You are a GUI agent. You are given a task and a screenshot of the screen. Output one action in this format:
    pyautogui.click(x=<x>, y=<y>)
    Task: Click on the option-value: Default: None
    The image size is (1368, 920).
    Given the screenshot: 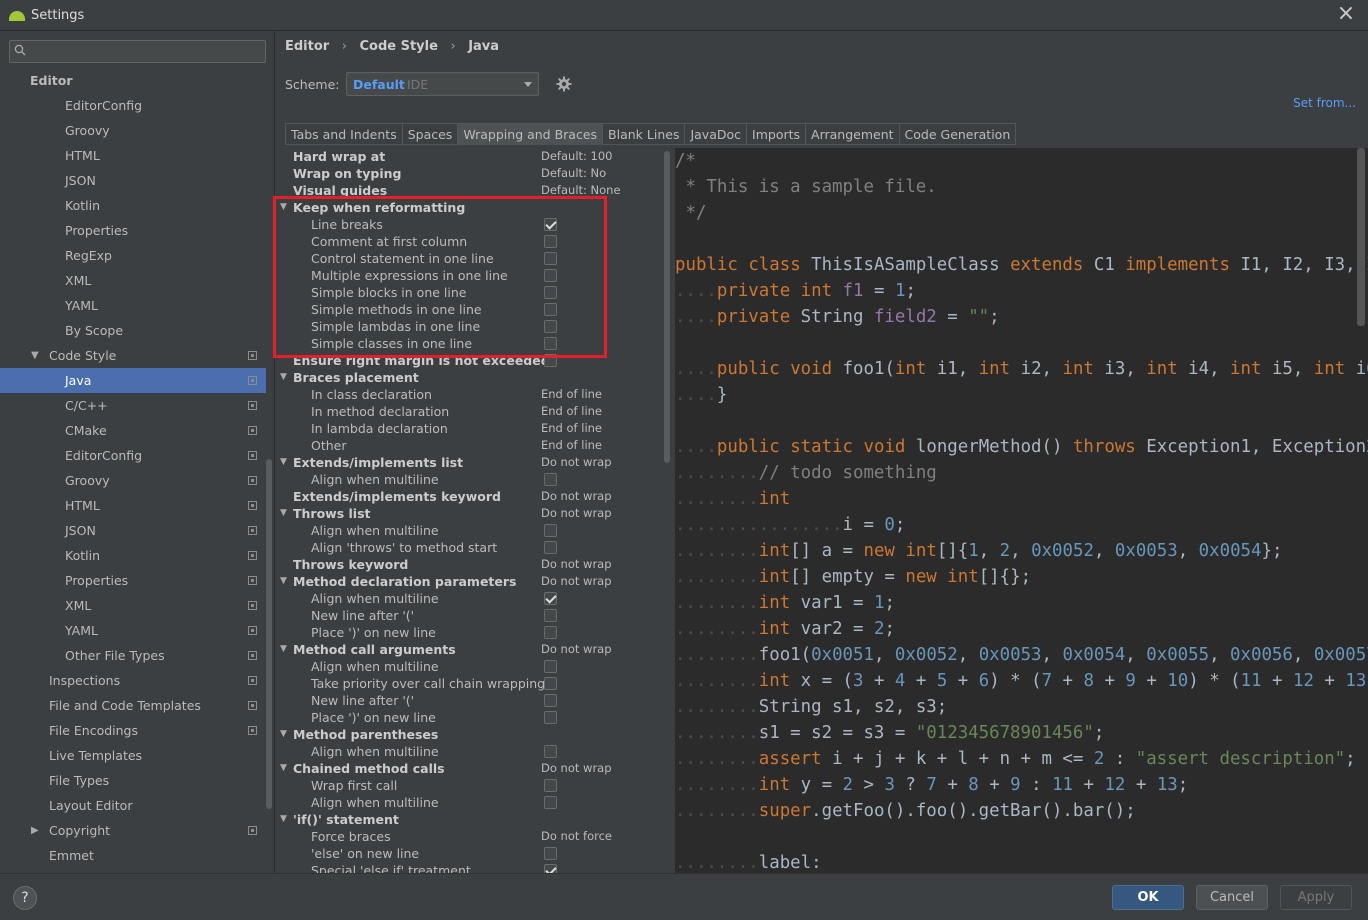 What is the action you would take?
    pyautogui.click(x=581, y=190)
    